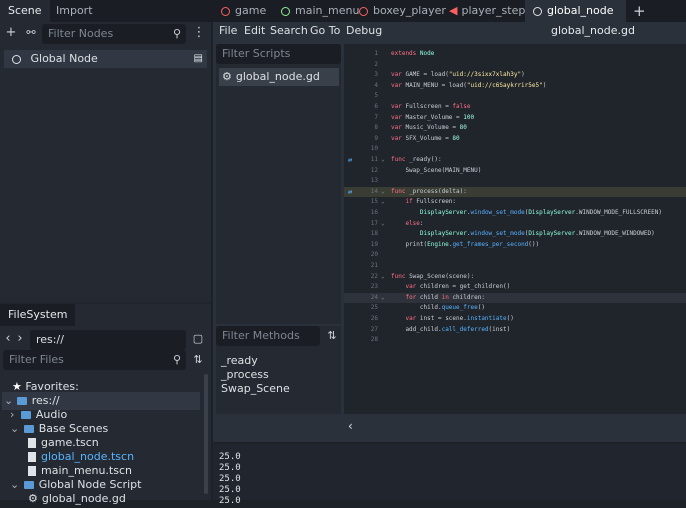 The width and height of the screenshot is (686, 508). What do you see at coordinates (364, 30) in the screenshot?
I see `menu-debug: Debug` at bounding box center [364, 30].